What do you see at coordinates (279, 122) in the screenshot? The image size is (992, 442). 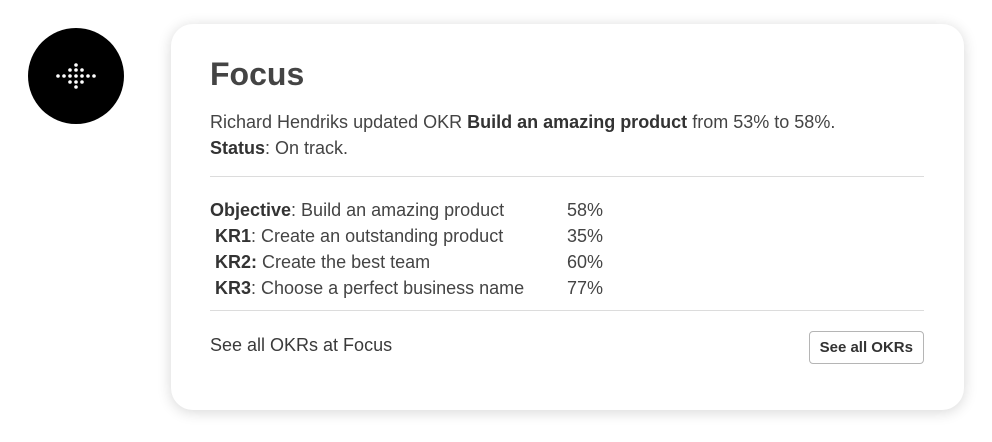 I see `actor-name: Richard Hendriks` at bounding box center [279, 122].